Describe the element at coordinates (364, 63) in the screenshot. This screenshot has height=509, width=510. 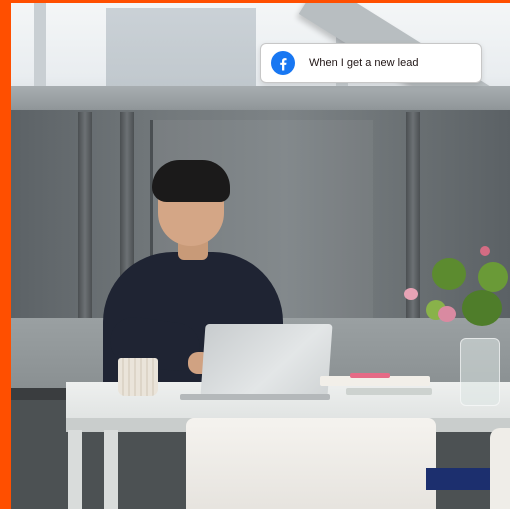
I see `notification-text: When I get a new lead` at that location.